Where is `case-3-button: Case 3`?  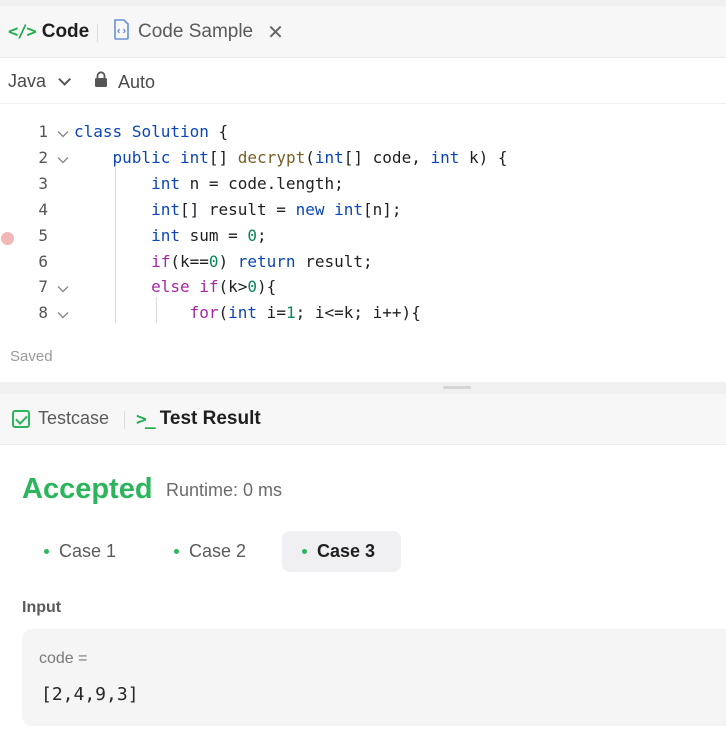 case-3-button: Case 3 is located at coordinates (341, 551).